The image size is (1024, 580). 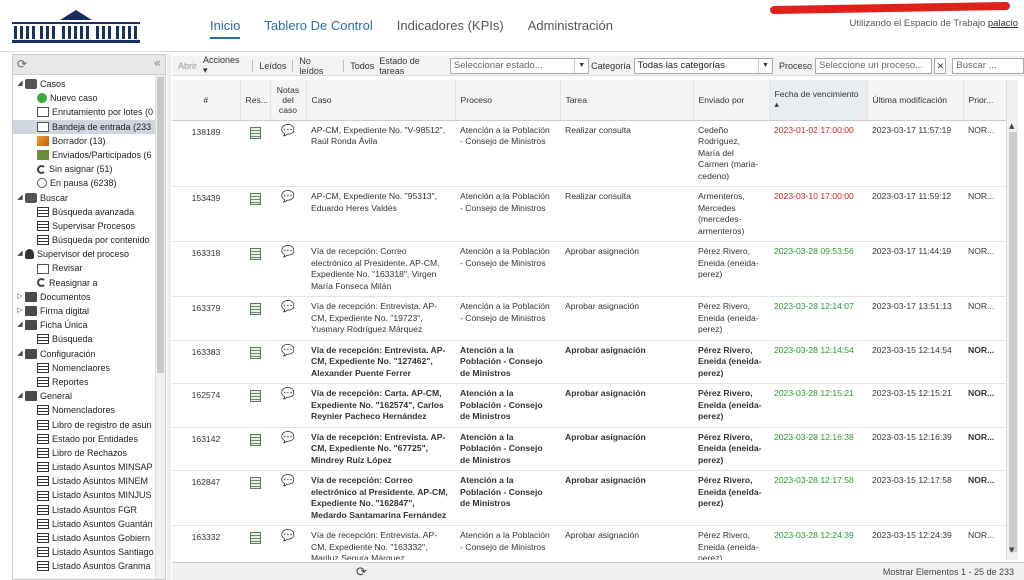 What do you see at coordinates (89, 425) in the screenshot?
I see `sidebar-item: Libro de registro de asun` at bounding box center [89, 425].